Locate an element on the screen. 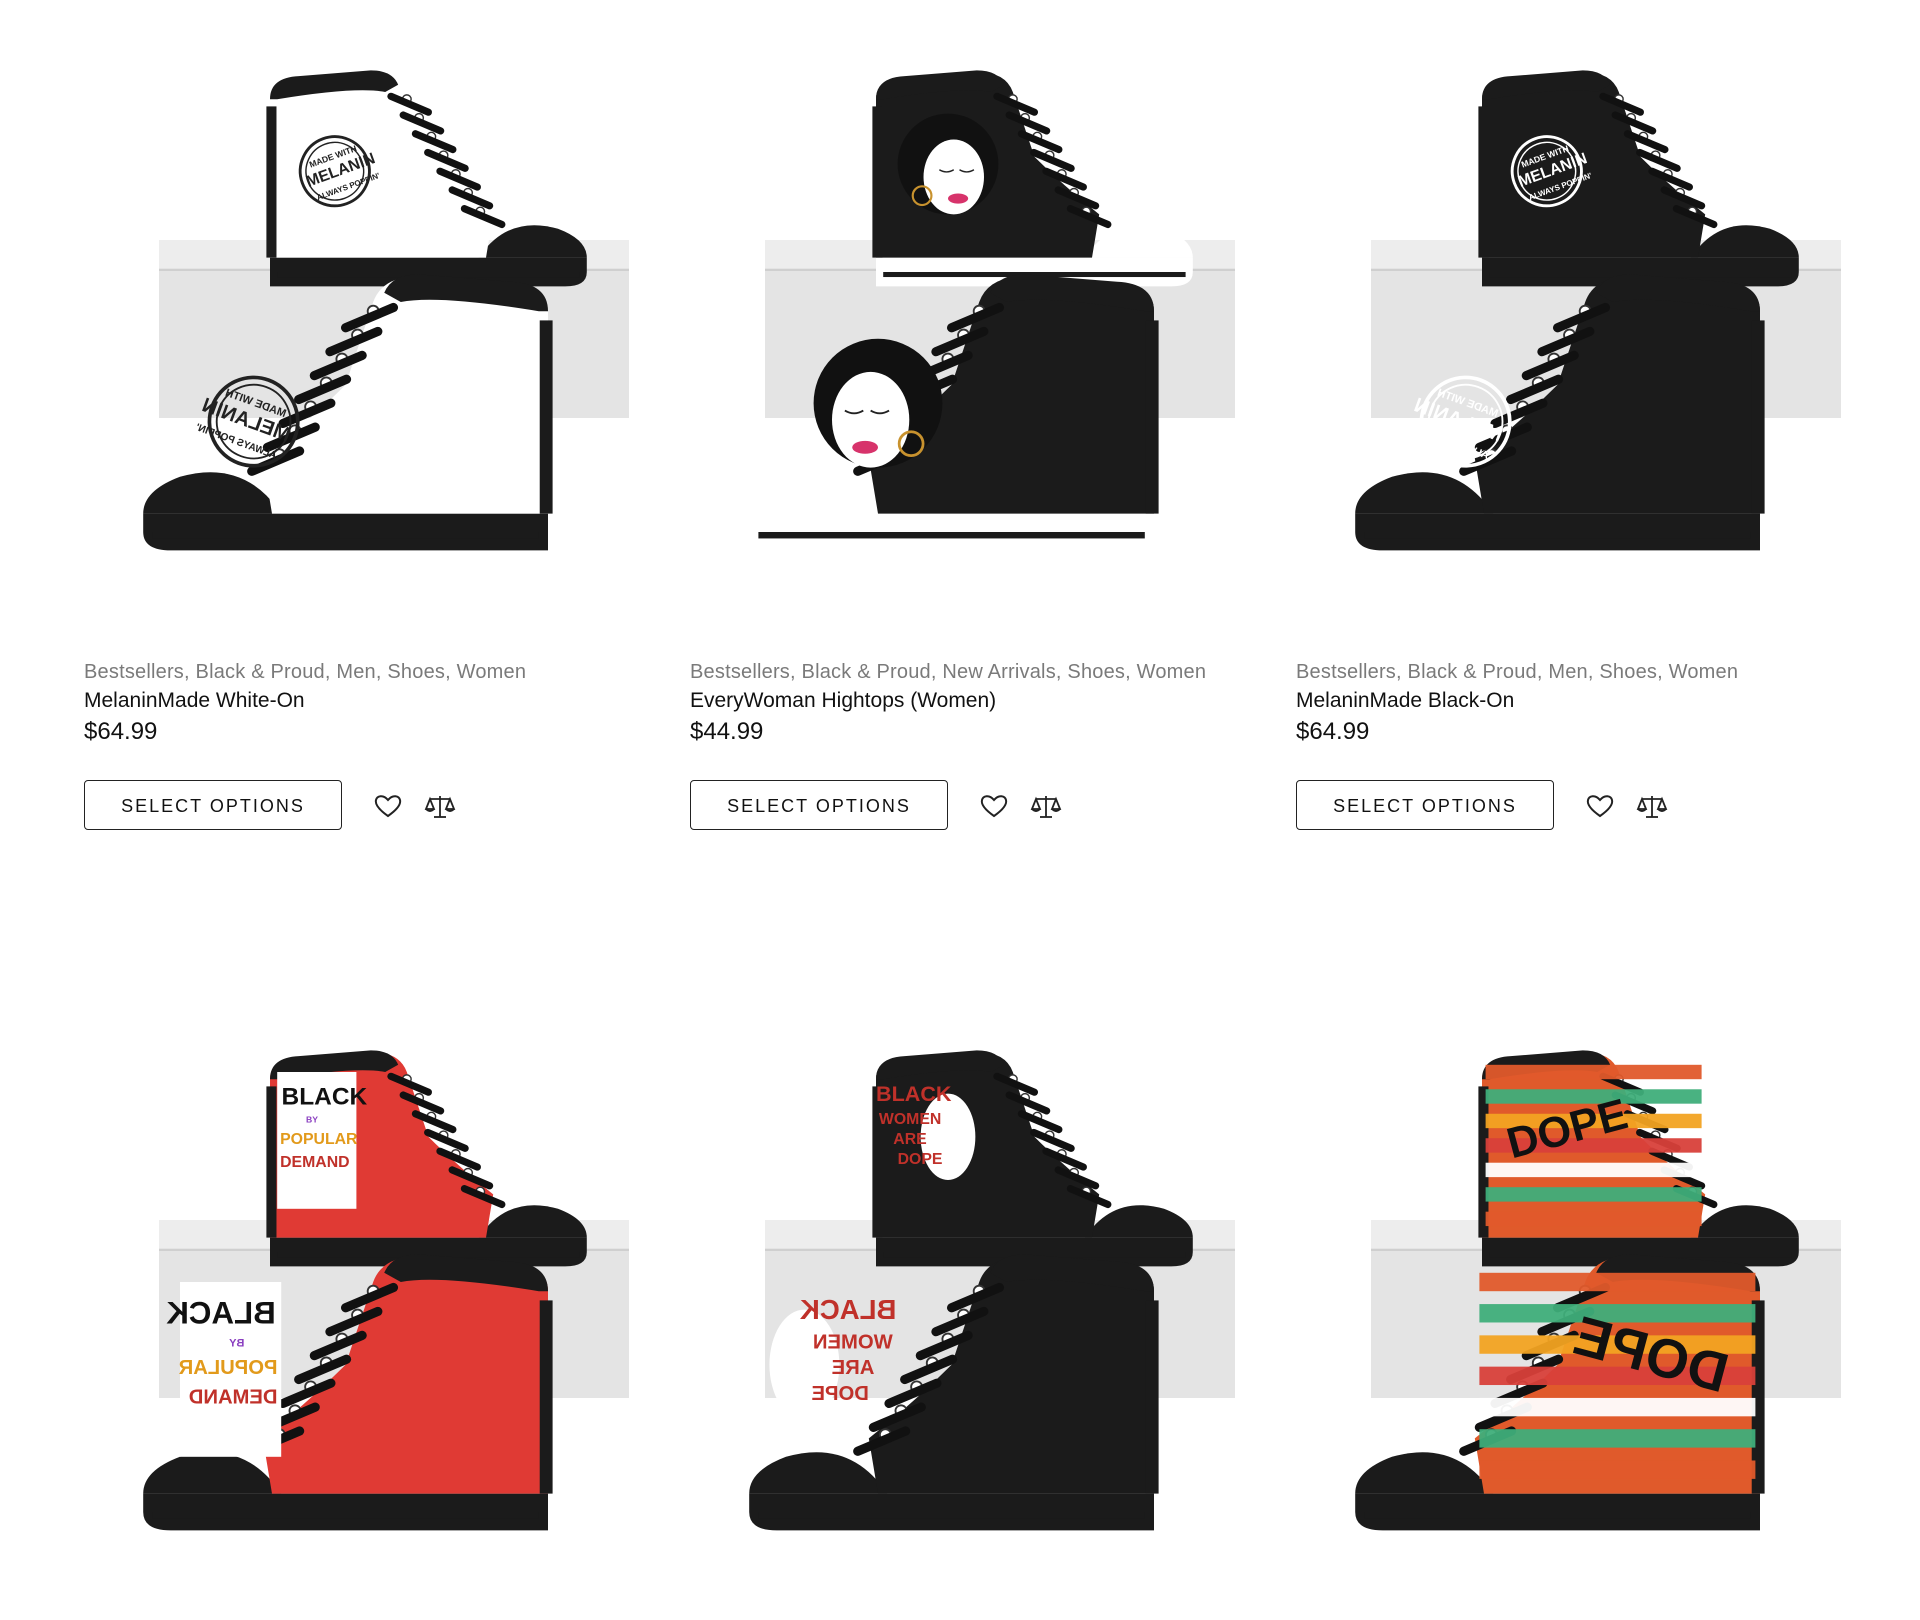  shoe: DOPE is located at coordinates (1638, 1158).